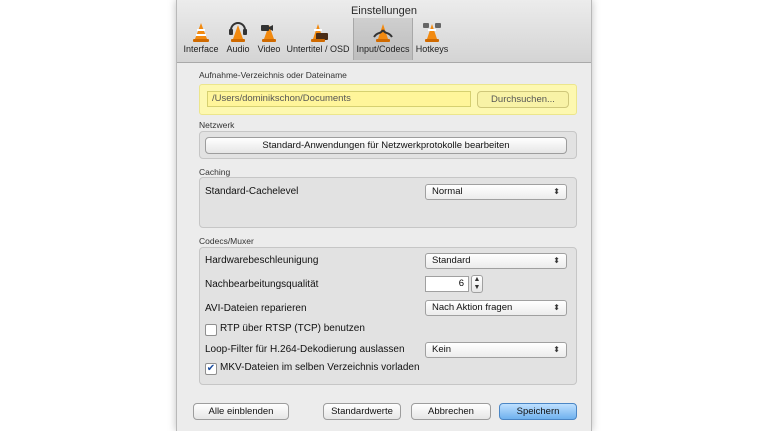 This screenshot has height=431, width=768. I want to click on codecs-section-label: Codecs/Muxer, so click(226, 241).